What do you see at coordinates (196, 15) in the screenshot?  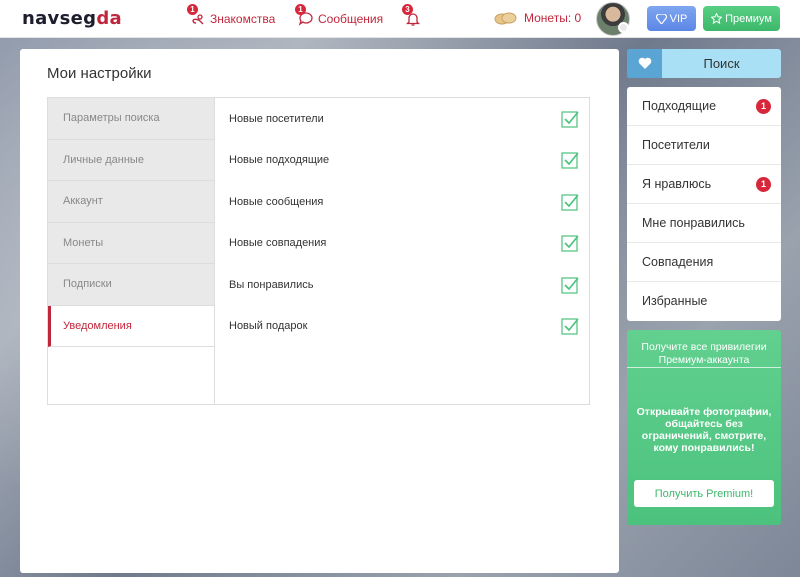 I see `dating-icon: 1` at bounding box center [196, 15].